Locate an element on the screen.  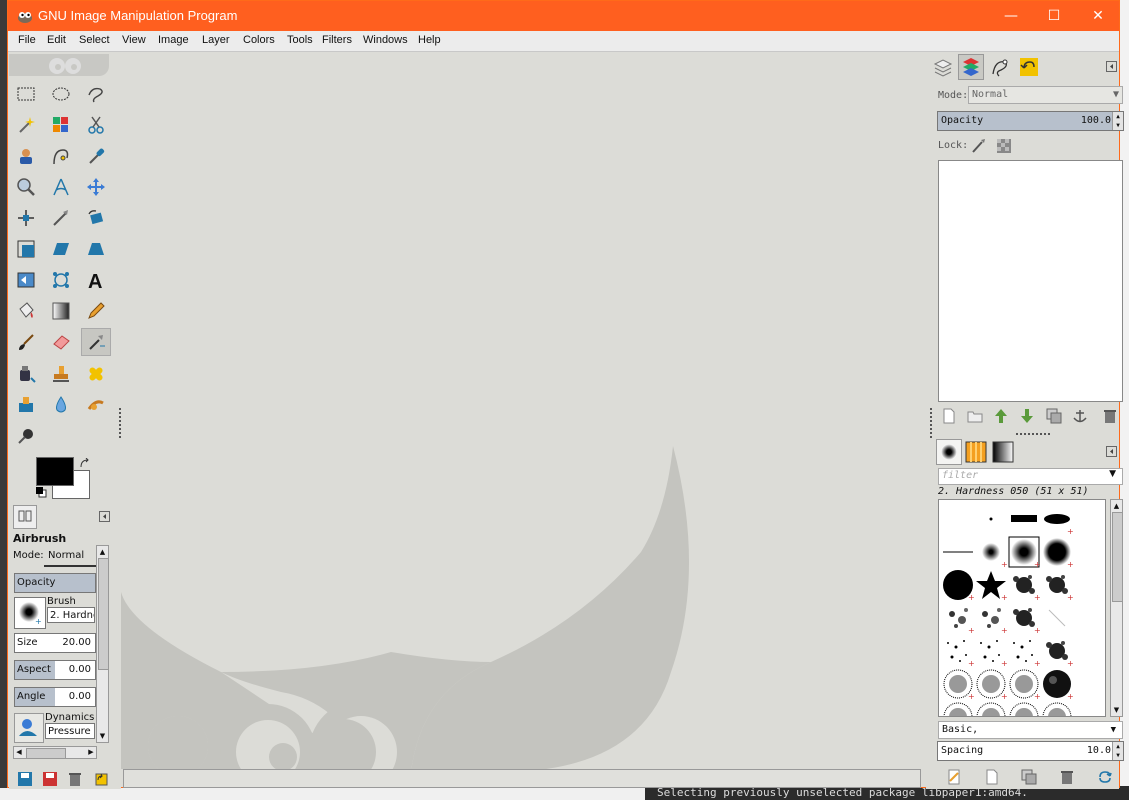
lower-layer-icon is located at coordinates (1027, 416).